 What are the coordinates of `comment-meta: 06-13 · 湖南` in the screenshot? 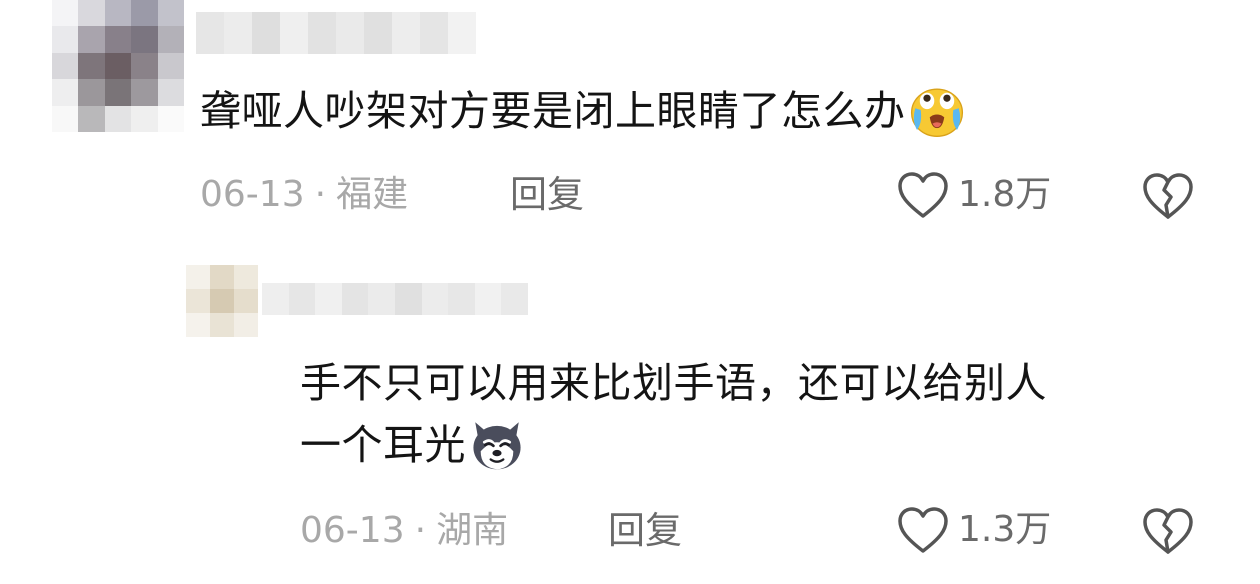 It's located at (404, 531).